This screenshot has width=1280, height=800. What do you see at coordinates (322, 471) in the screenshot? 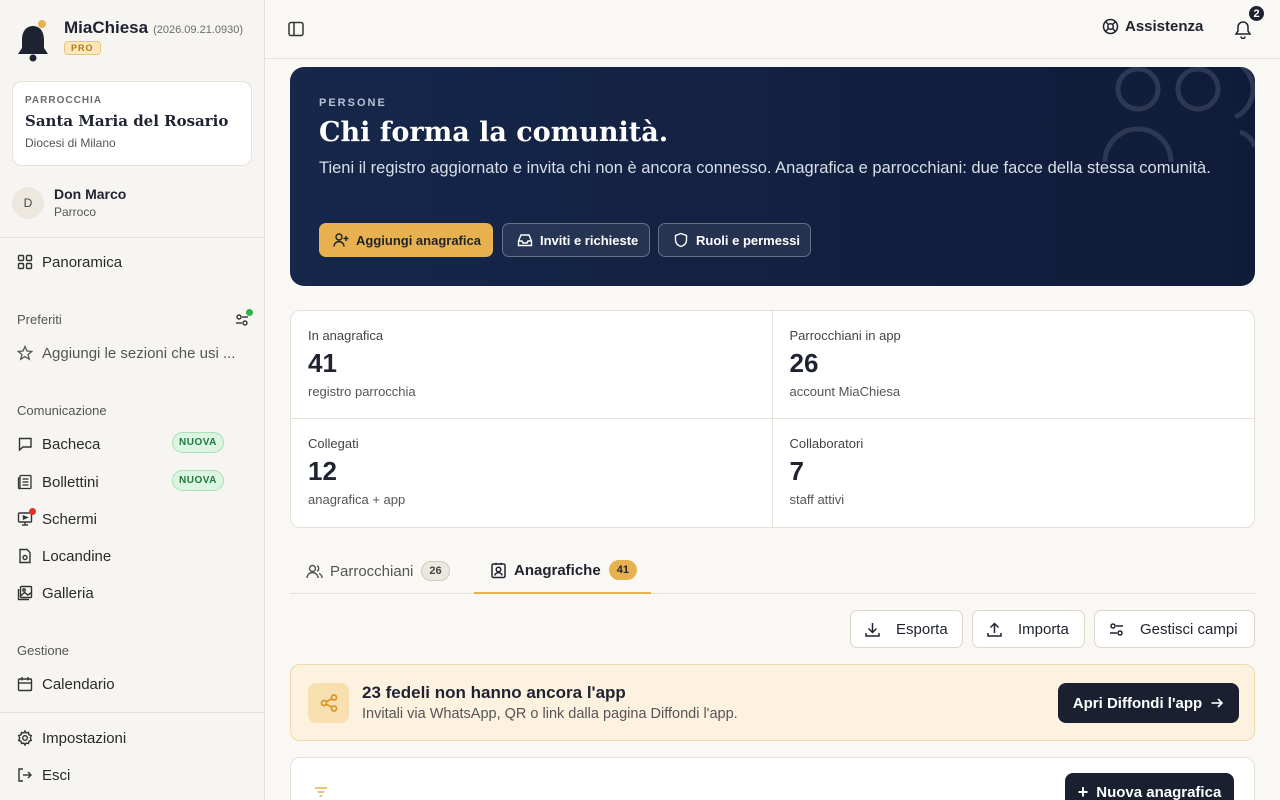
I see `stat-value: 12` at bounding box center [322, 471].